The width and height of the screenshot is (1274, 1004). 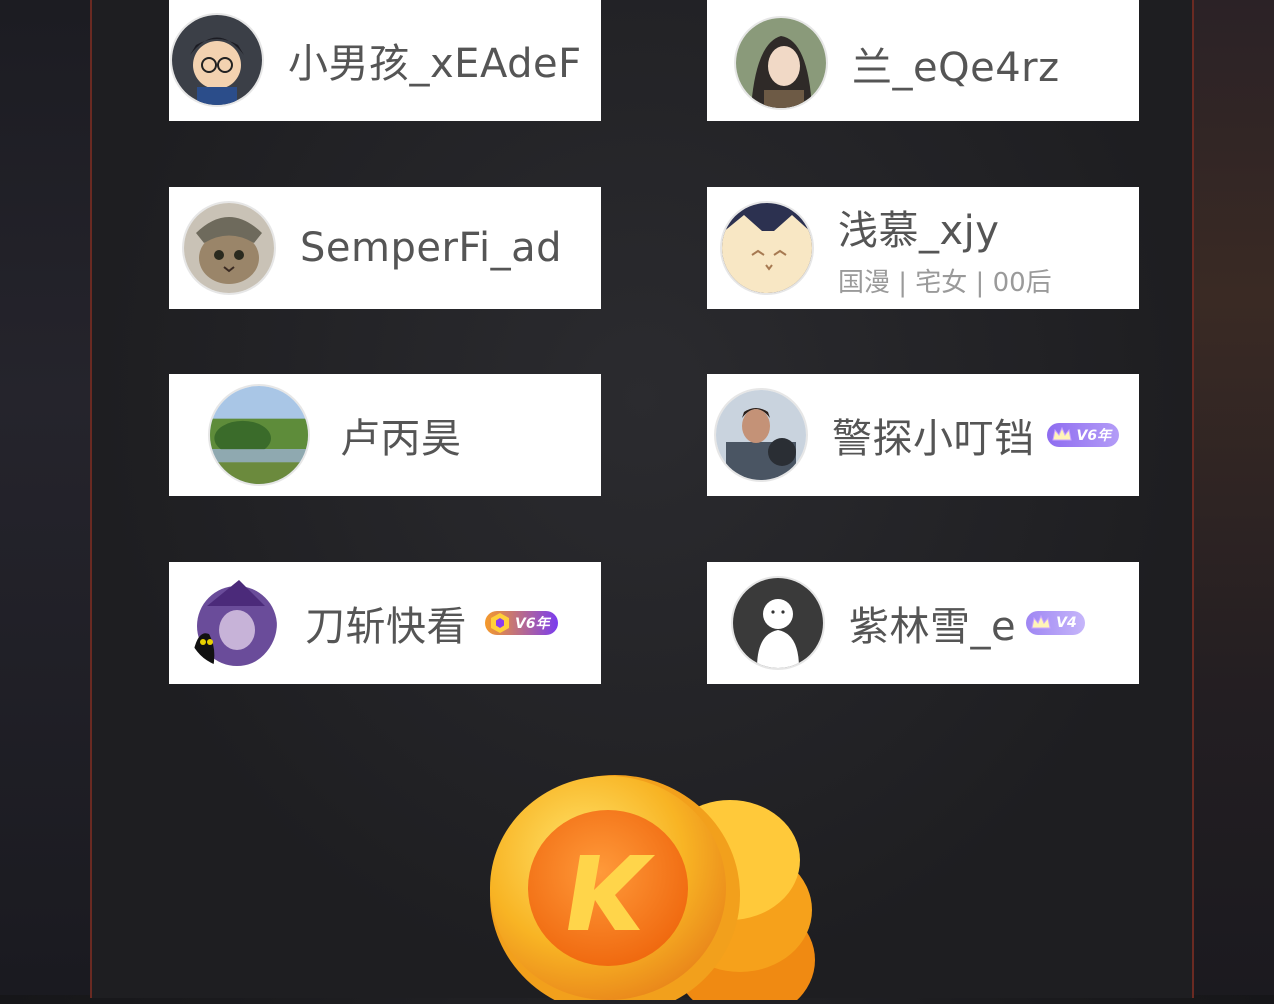 I want to click on vip-badge: V4, so click(x=1055, y=623).